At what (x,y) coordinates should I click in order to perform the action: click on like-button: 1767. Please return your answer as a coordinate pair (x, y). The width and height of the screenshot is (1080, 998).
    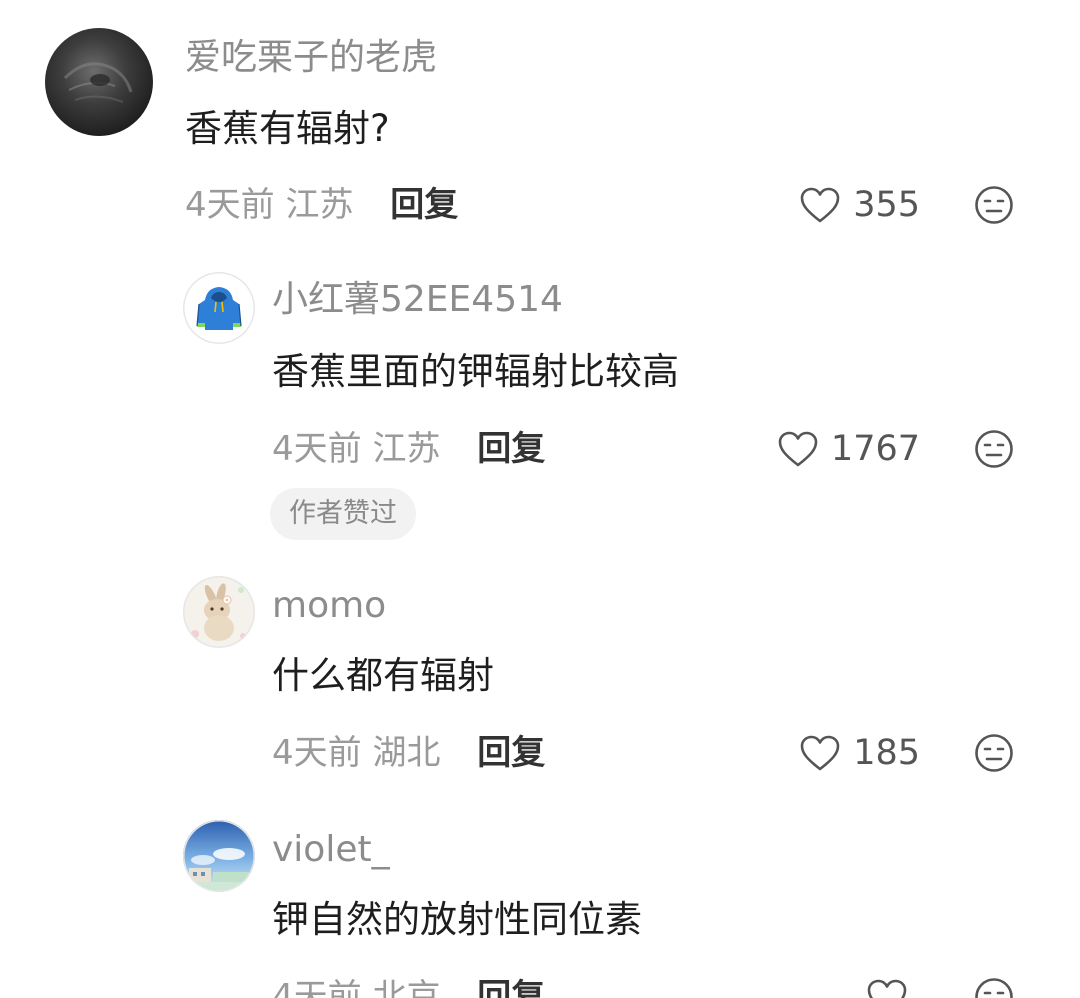
    Looking at the image, I should click on (848, 449).